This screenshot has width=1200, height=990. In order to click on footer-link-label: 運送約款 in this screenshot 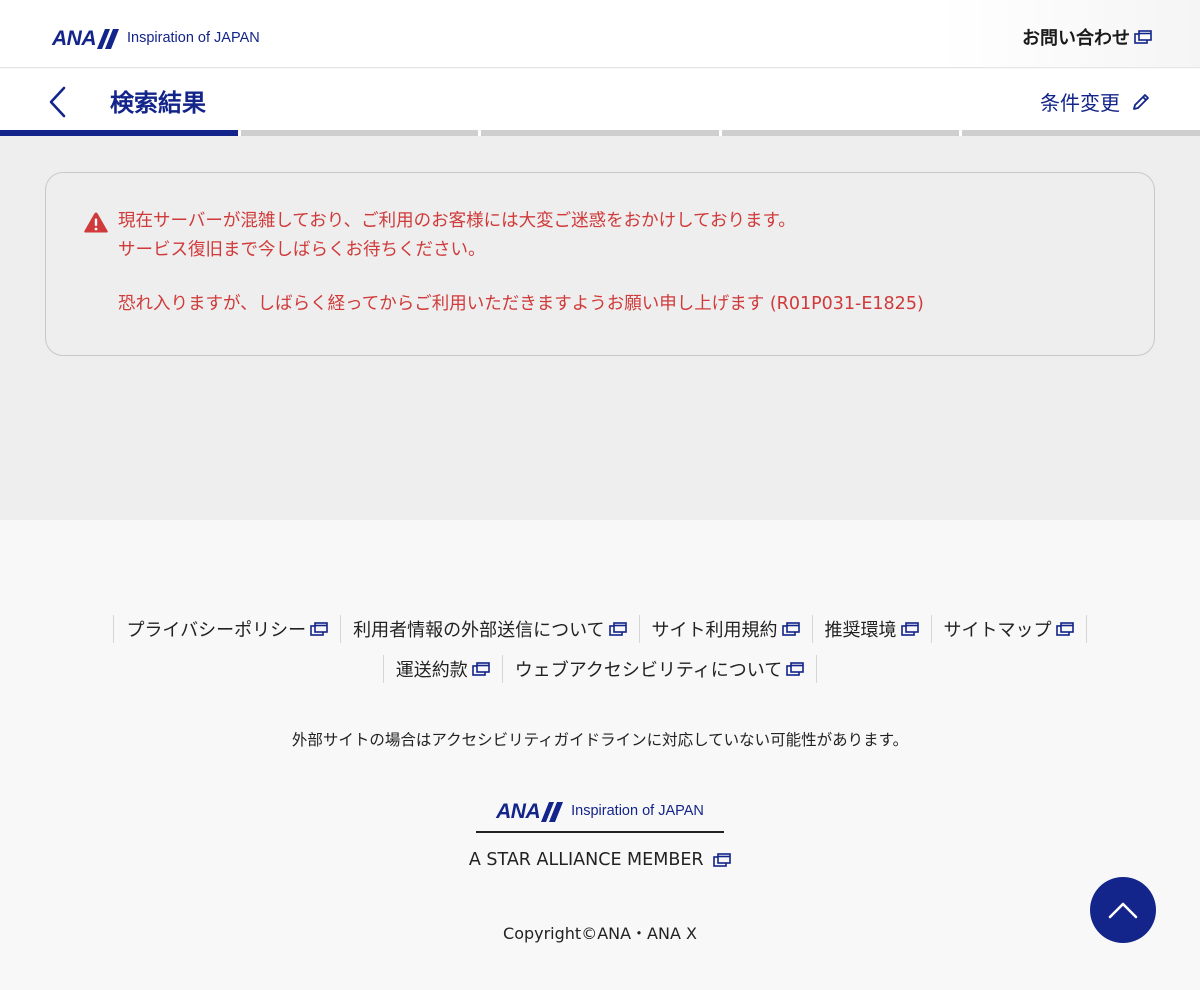, I will do `click(431, 670)`.